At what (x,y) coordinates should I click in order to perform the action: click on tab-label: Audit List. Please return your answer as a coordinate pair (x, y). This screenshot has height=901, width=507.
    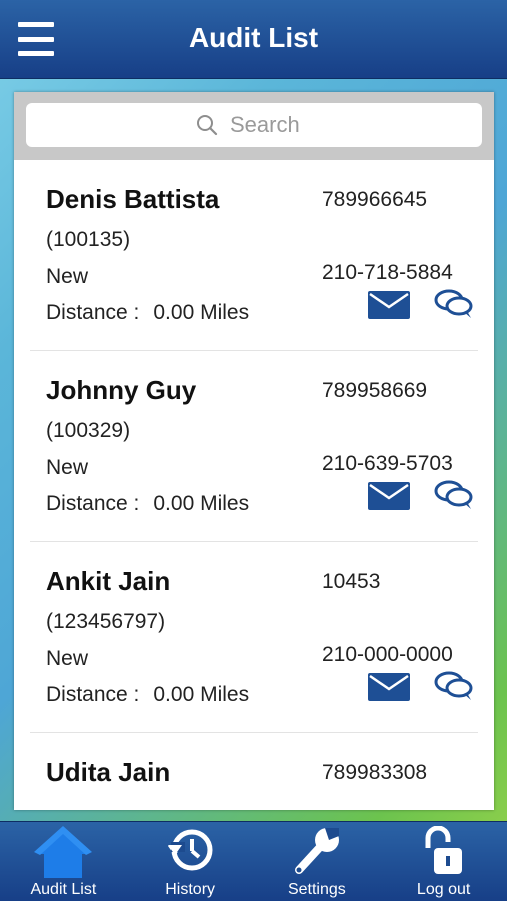
    Looking at the image, I should click on (63, 889).